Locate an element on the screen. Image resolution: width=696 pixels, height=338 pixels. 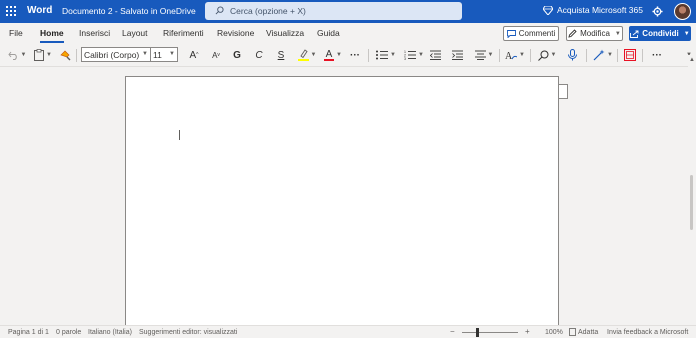
scrollbar-thumb is located at coordinates (691, 202).